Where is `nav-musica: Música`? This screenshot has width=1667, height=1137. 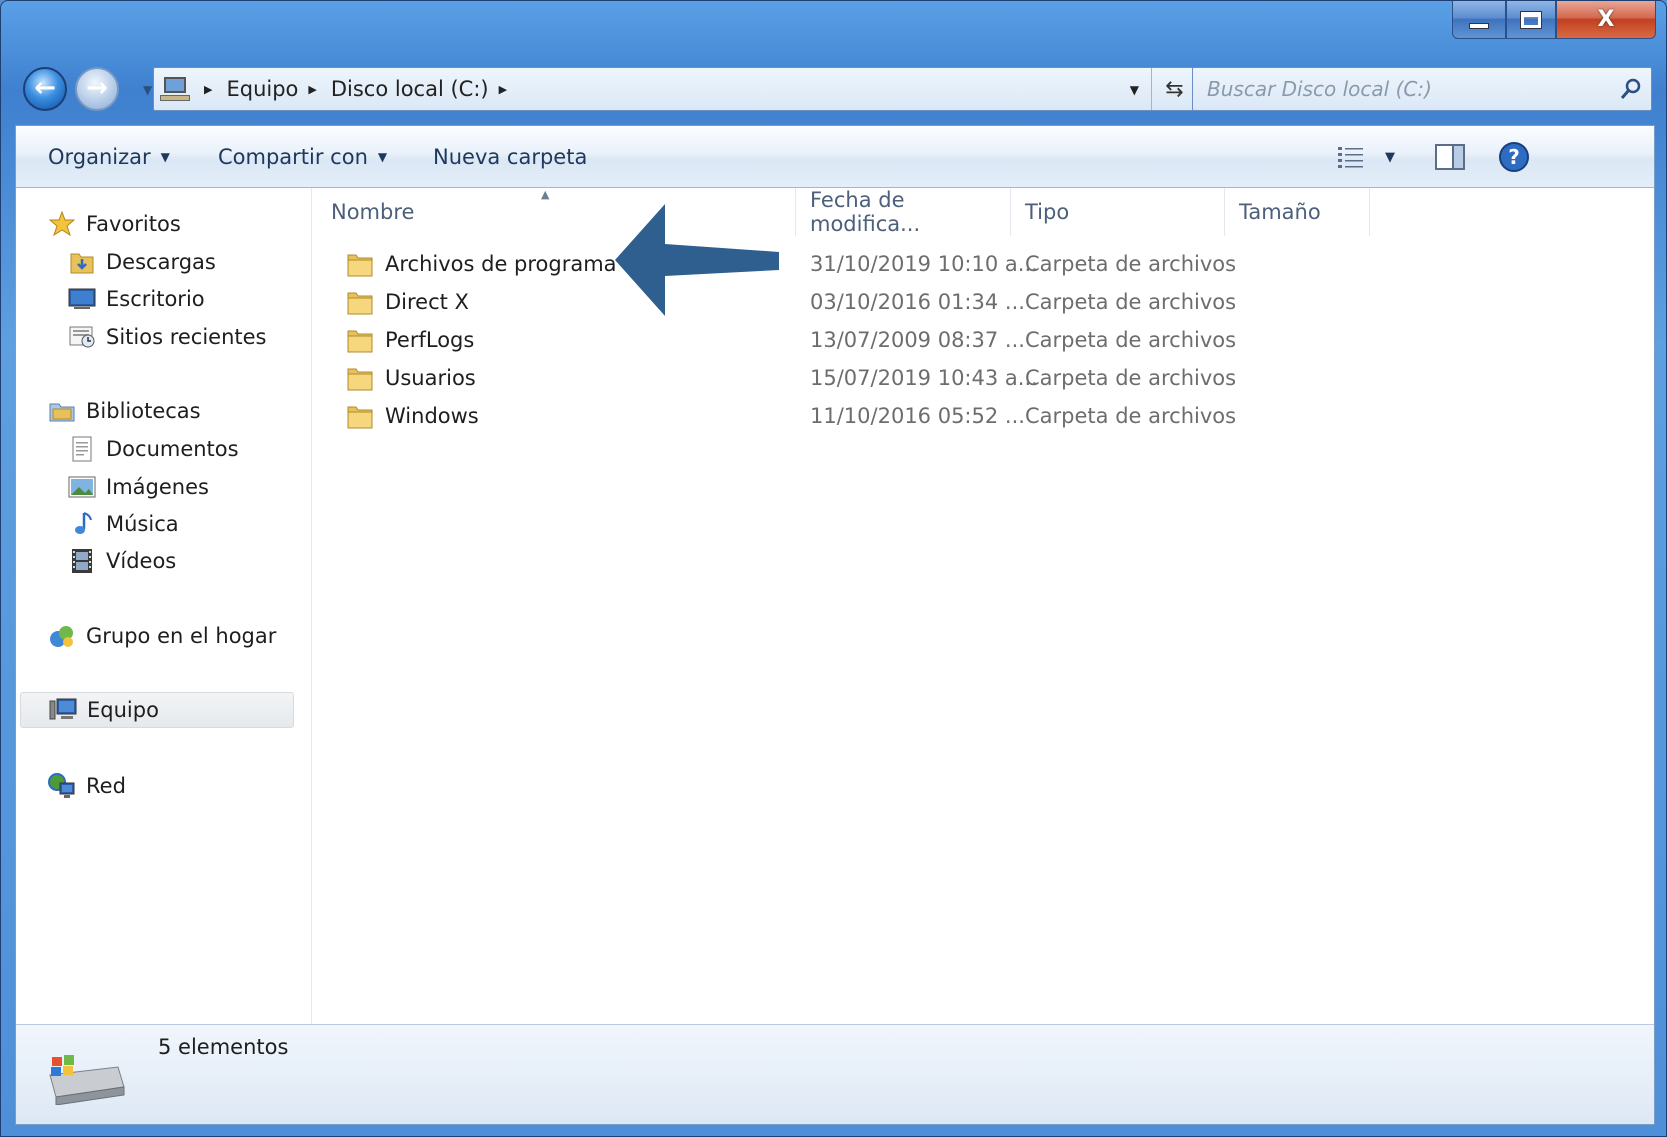
nav-musica: Música is located at coordinates (123, 524).